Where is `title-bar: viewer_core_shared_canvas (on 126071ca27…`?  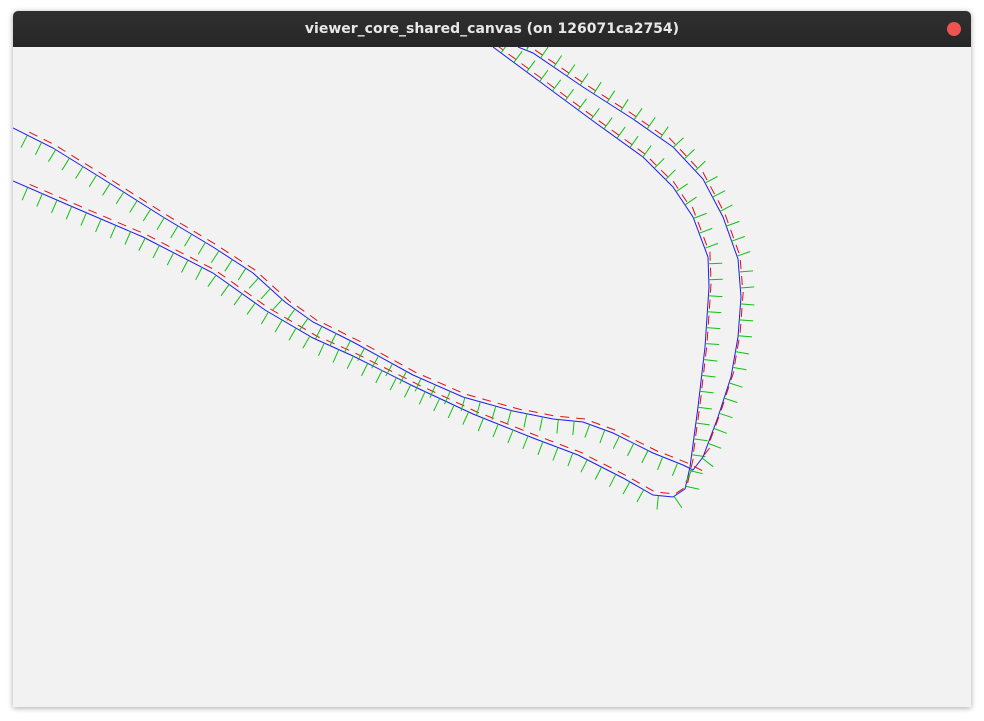
title-bar: viewer_core_shared_canvas (on 126071ca27… is located at coordinates (492, 29).